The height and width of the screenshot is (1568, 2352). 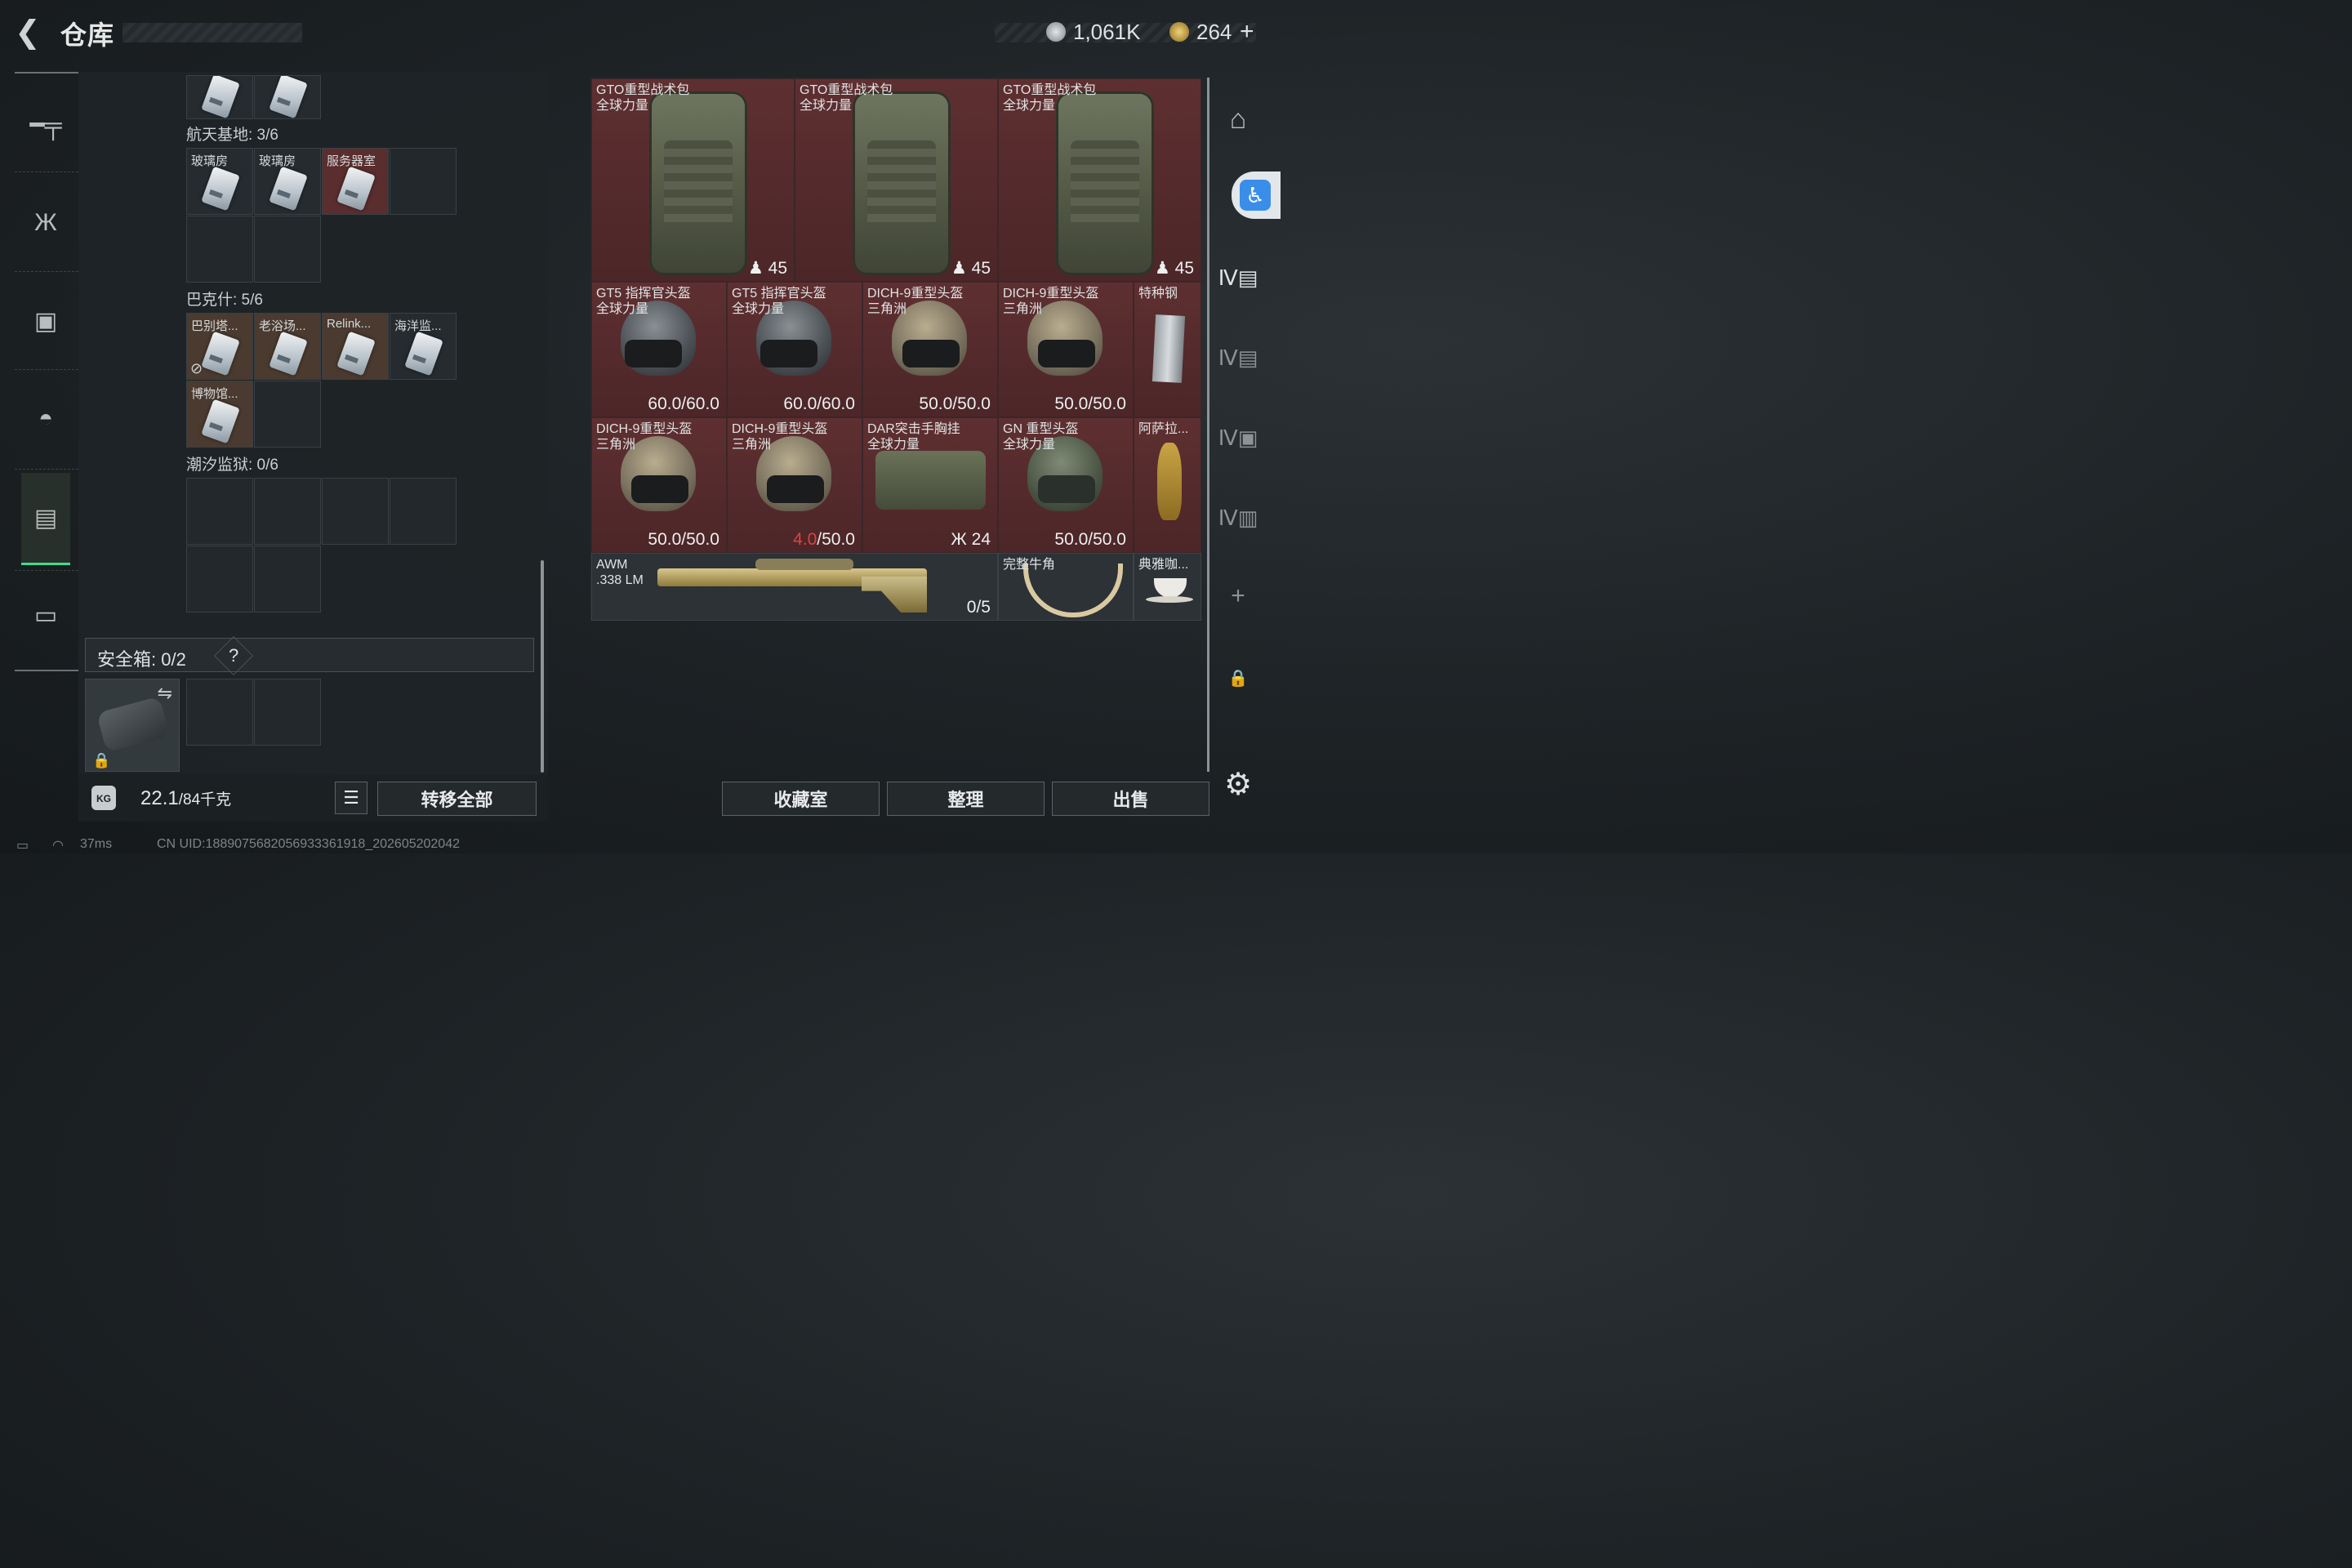 I want to click on container-icon: ▤, so click(x=45, y=518).